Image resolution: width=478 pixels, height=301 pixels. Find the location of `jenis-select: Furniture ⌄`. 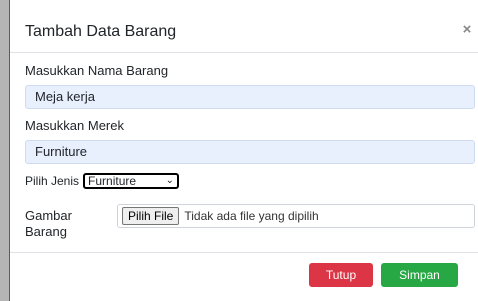

jenis-select: Furniture ⌄ is located at coordinates (131, 181).